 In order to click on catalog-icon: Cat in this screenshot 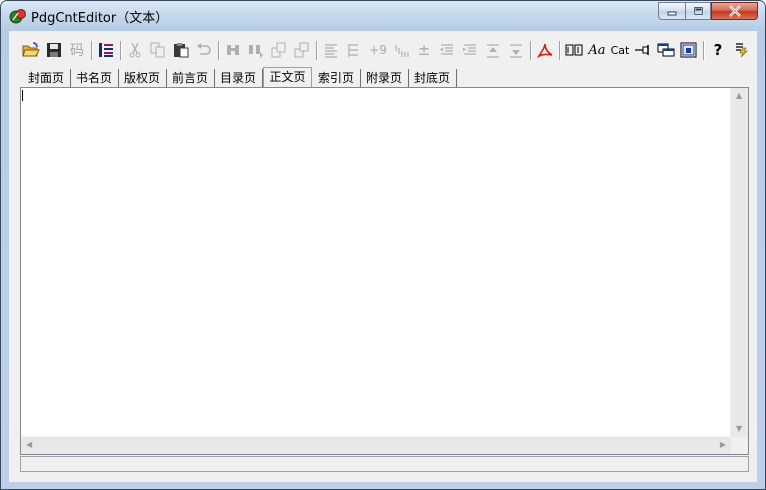, I will do `click(620, 50)`.